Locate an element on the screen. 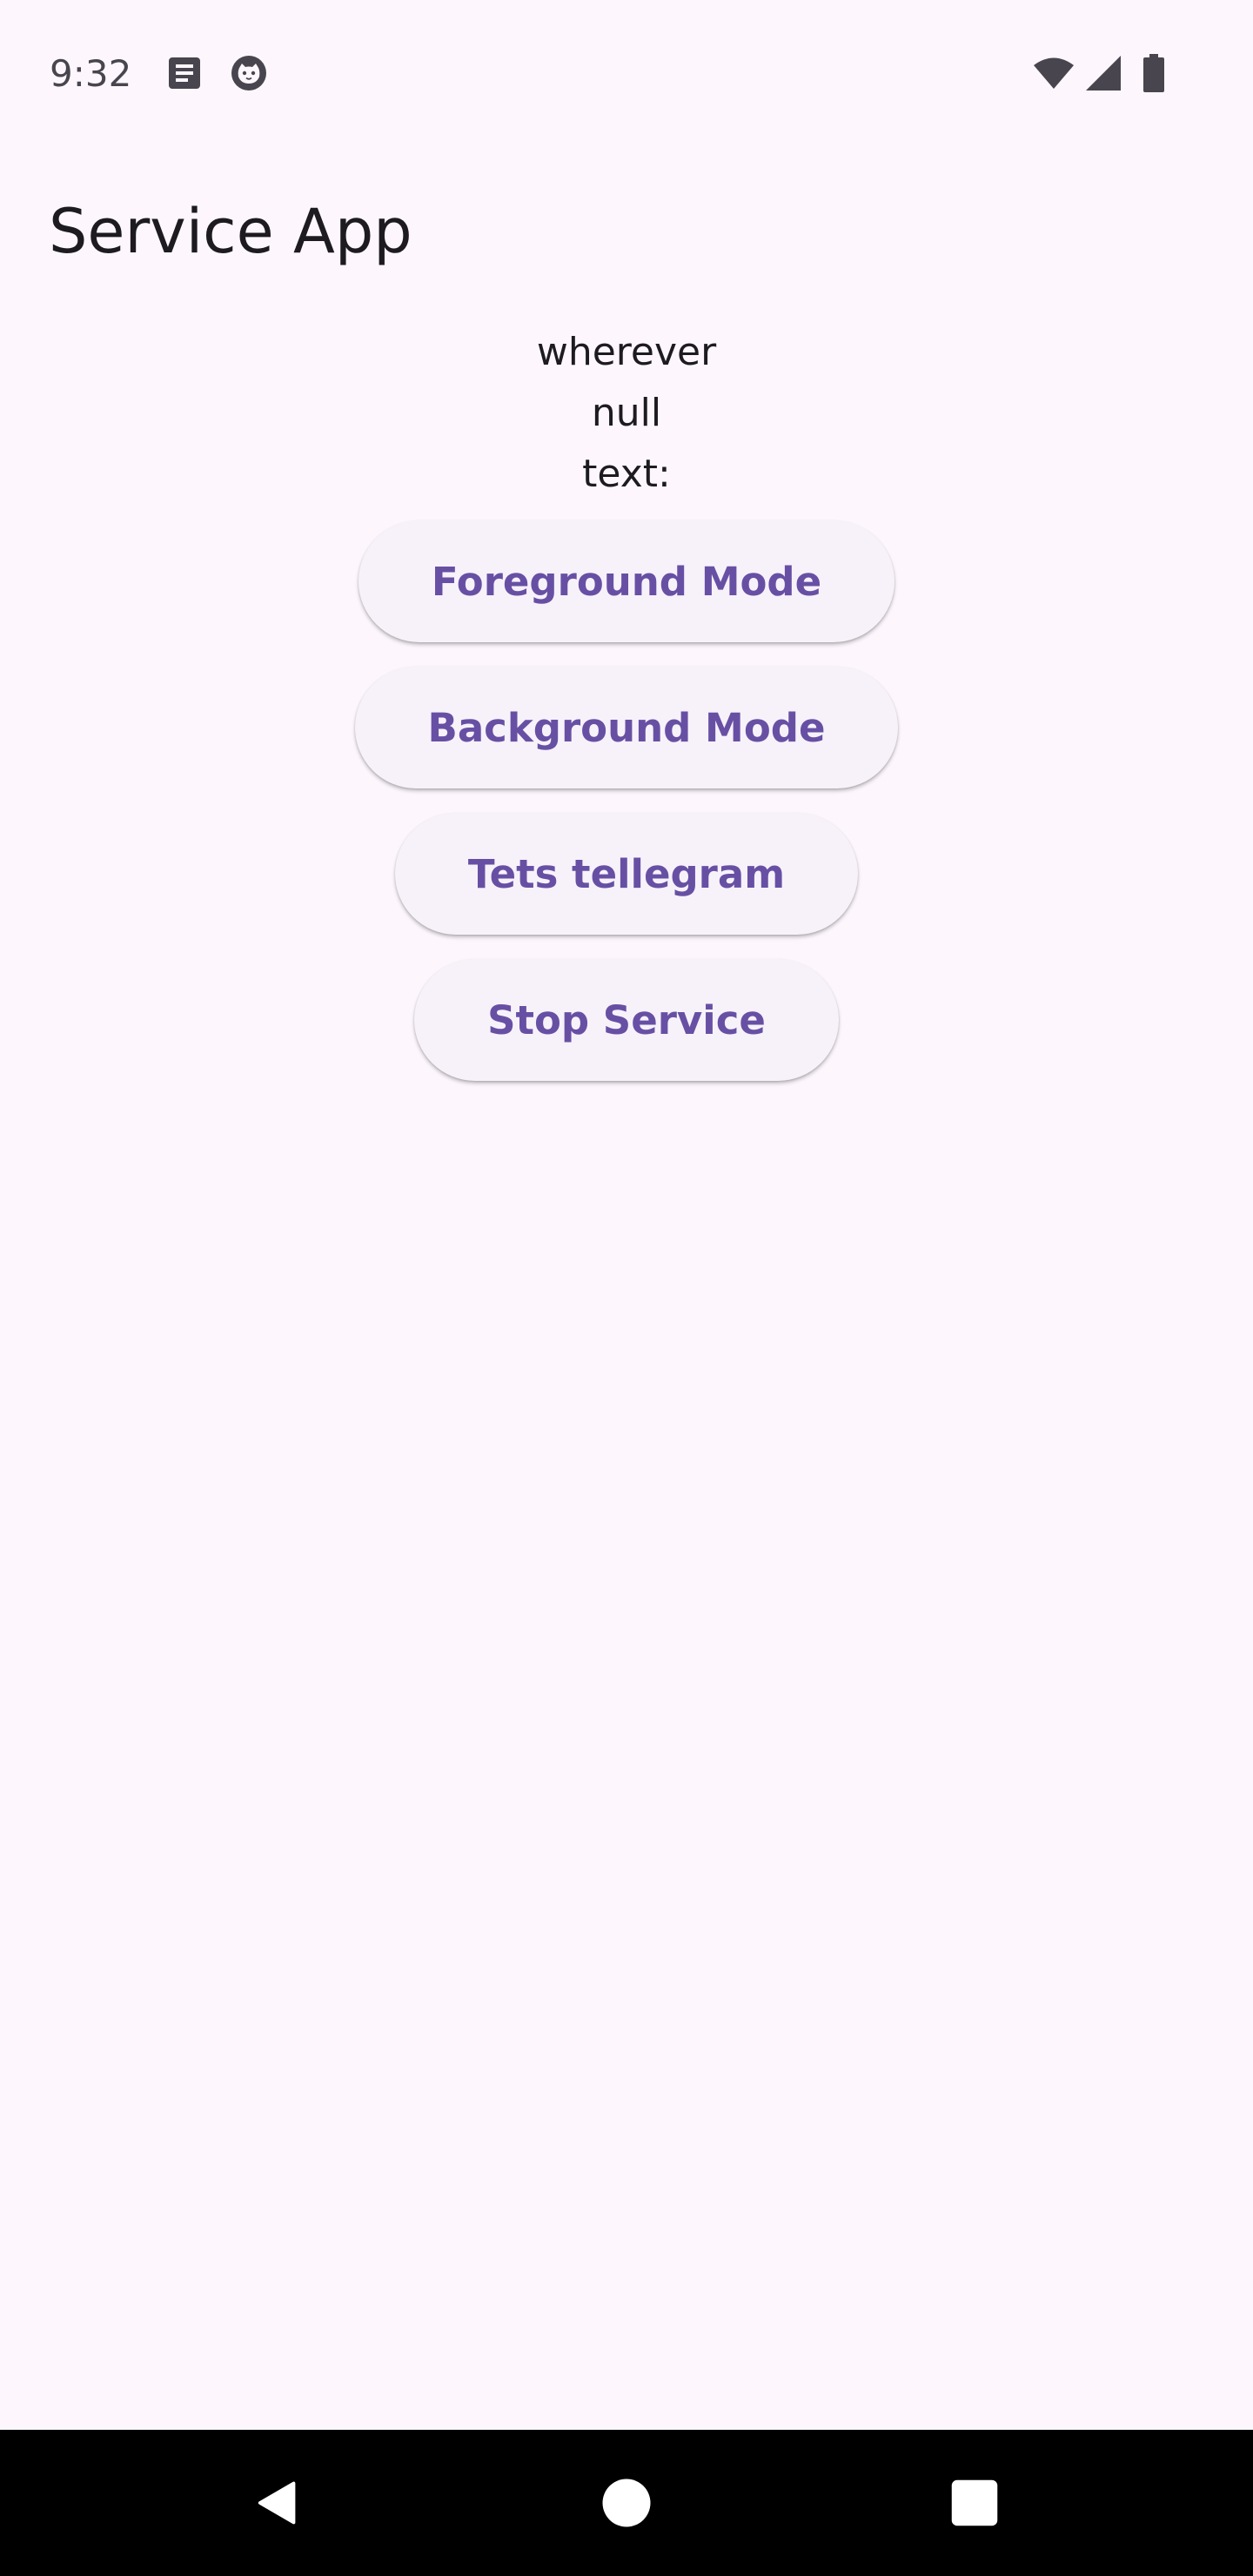  status-text-line-2: null is located at coordinates (626, 413).